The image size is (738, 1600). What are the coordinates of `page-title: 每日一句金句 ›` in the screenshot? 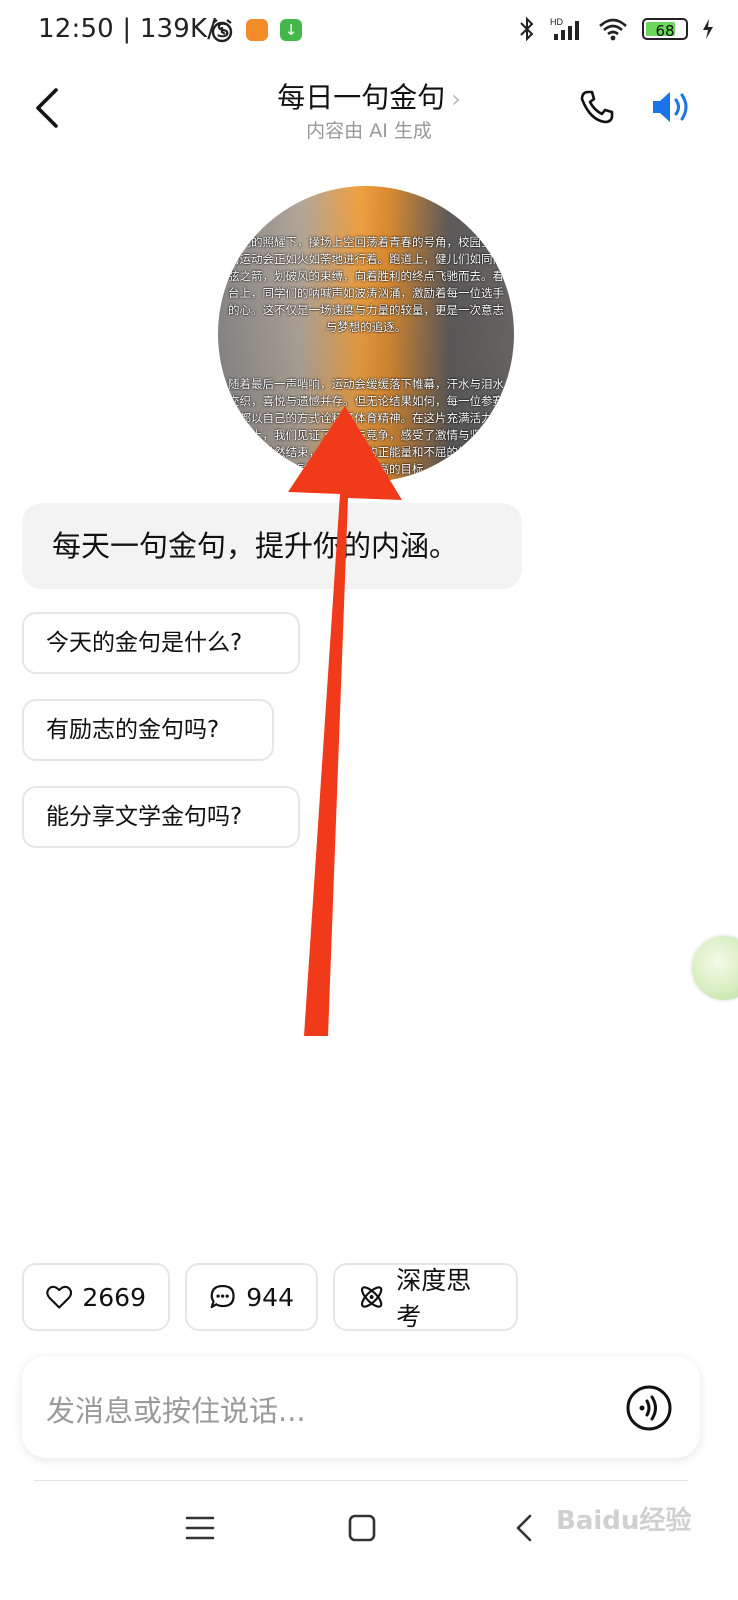 It's located at (369, 96).